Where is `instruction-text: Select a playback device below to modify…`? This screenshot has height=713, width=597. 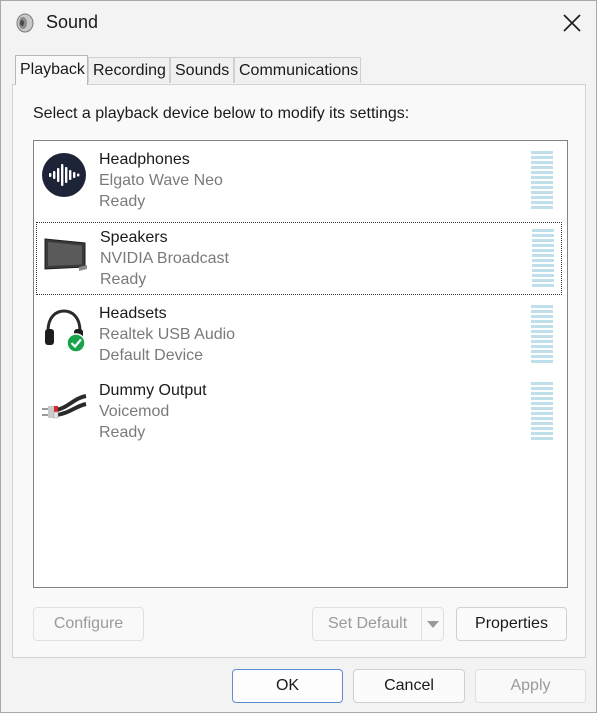 instruction-text: Select a playback device below to modify… is located at coordinates (221, 113).